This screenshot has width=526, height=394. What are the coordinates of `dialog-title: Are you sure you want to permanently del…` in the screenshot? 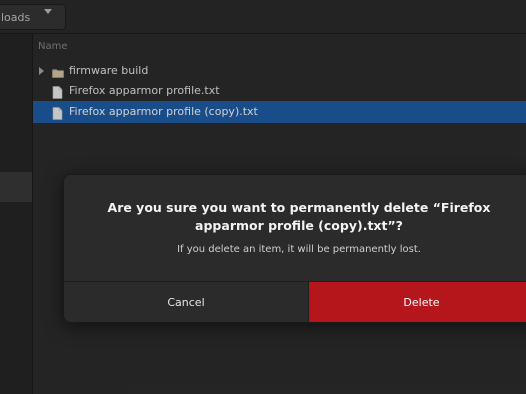 It's located at (295, 217).